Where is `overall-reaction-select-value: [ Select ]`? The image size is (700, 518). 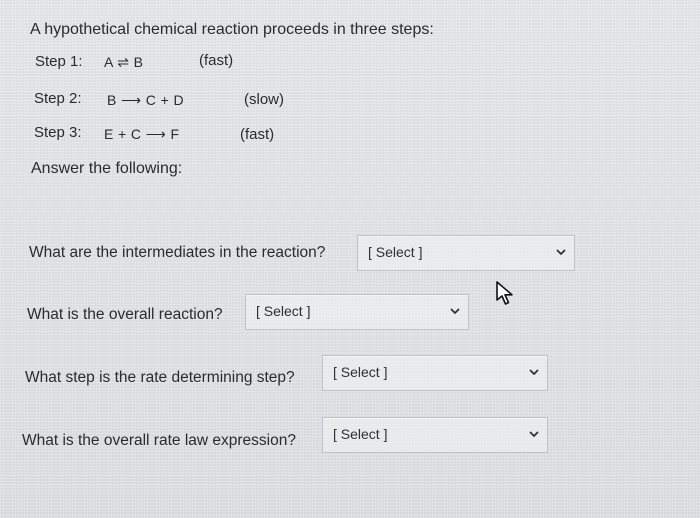 overall-reaction-select-value: [ Select ] is located at coordinates (283, 311).